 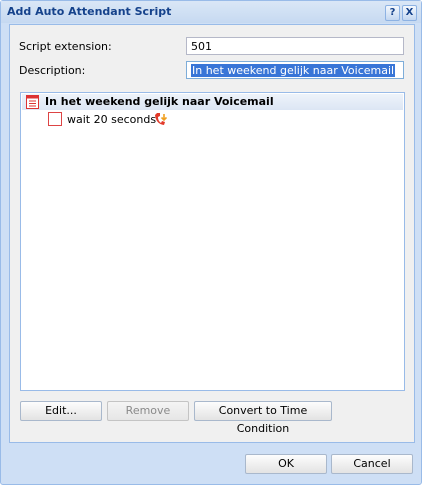 What do you see at coordinates (159, 101) in the screenshot?
I see `tree-root-label: In het weekend gelijk naar Voicemail` at bounding box center [159, 101].